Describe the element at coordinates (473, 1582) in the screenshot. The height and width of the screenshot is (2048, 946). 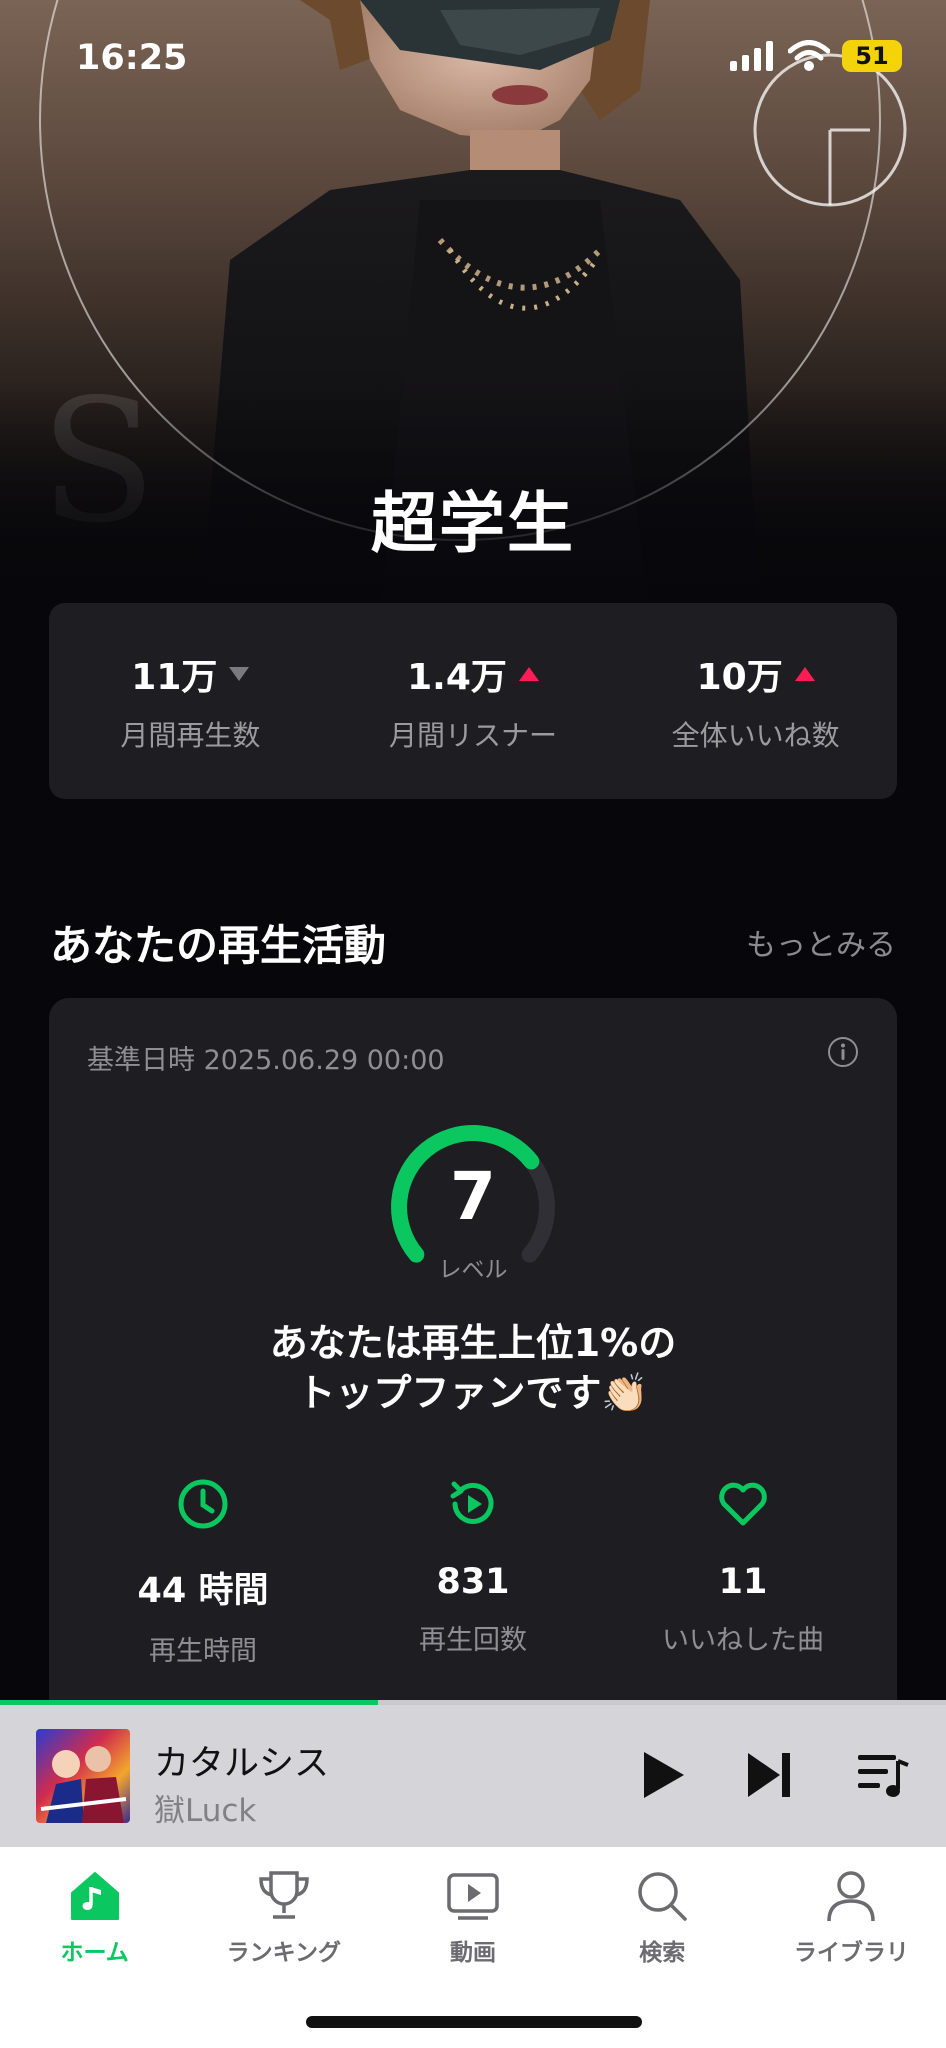
I see `metric-value: 831` at that location.